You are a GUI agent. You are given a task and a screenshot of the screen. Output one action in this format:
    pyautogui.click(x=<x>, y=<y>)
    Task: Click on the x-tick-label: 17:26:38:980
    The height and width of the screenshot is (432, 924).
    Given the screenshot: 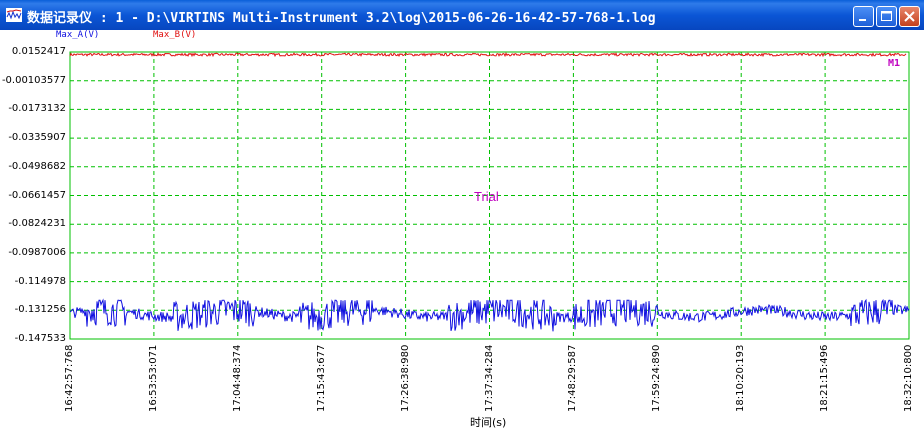 What is the action you would take?
    pyautogui.click(x=405, y=378)
    